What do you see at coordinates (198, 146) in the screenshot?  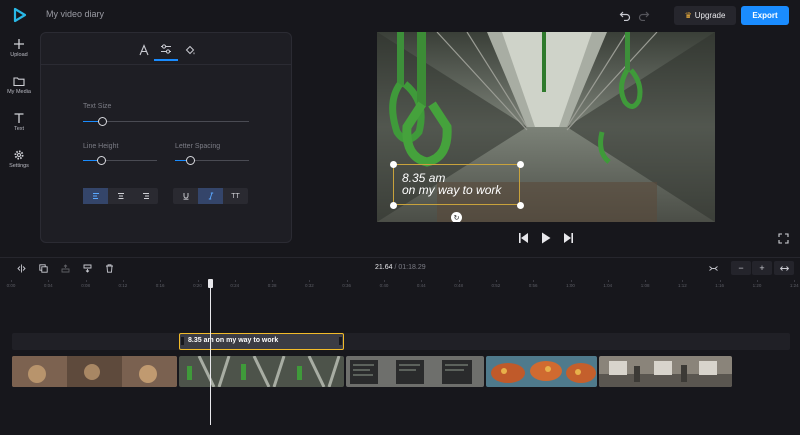 I see `letter-spacing-label: Letter Spacing` at bounding box center [198, 146].